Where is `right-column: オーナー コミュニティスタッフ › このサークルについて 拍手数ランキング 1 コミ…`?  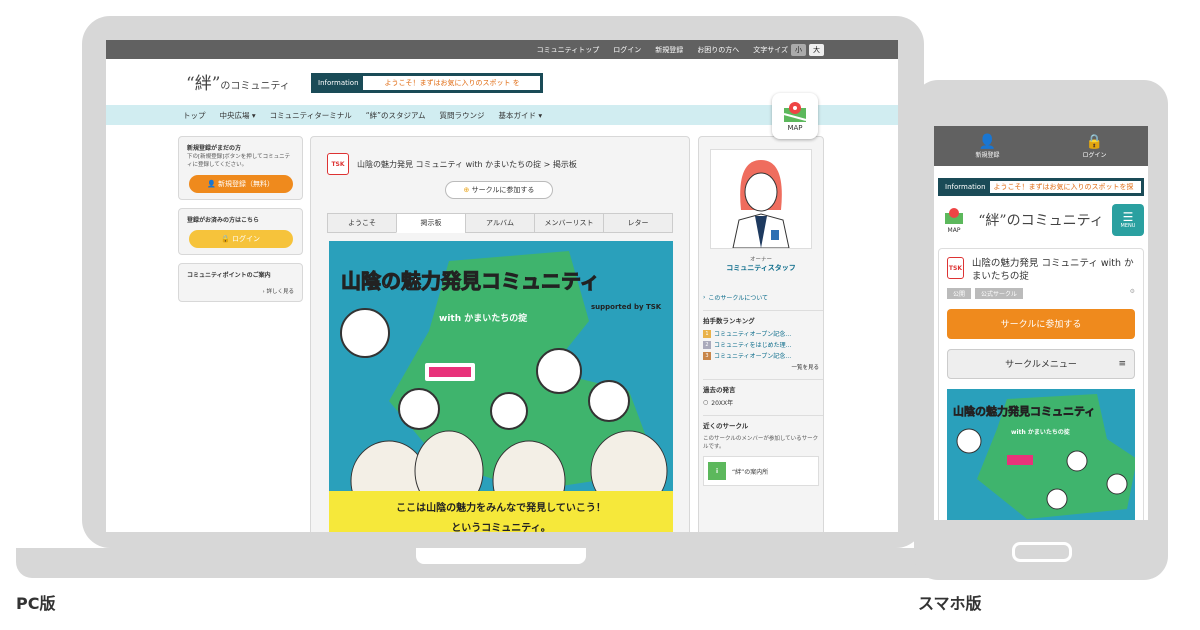
right-column: オーナー コミュニティスタッフ › このサークルについて 拍手数ランキング 1 コミ… is located at coordinates (761, 334).